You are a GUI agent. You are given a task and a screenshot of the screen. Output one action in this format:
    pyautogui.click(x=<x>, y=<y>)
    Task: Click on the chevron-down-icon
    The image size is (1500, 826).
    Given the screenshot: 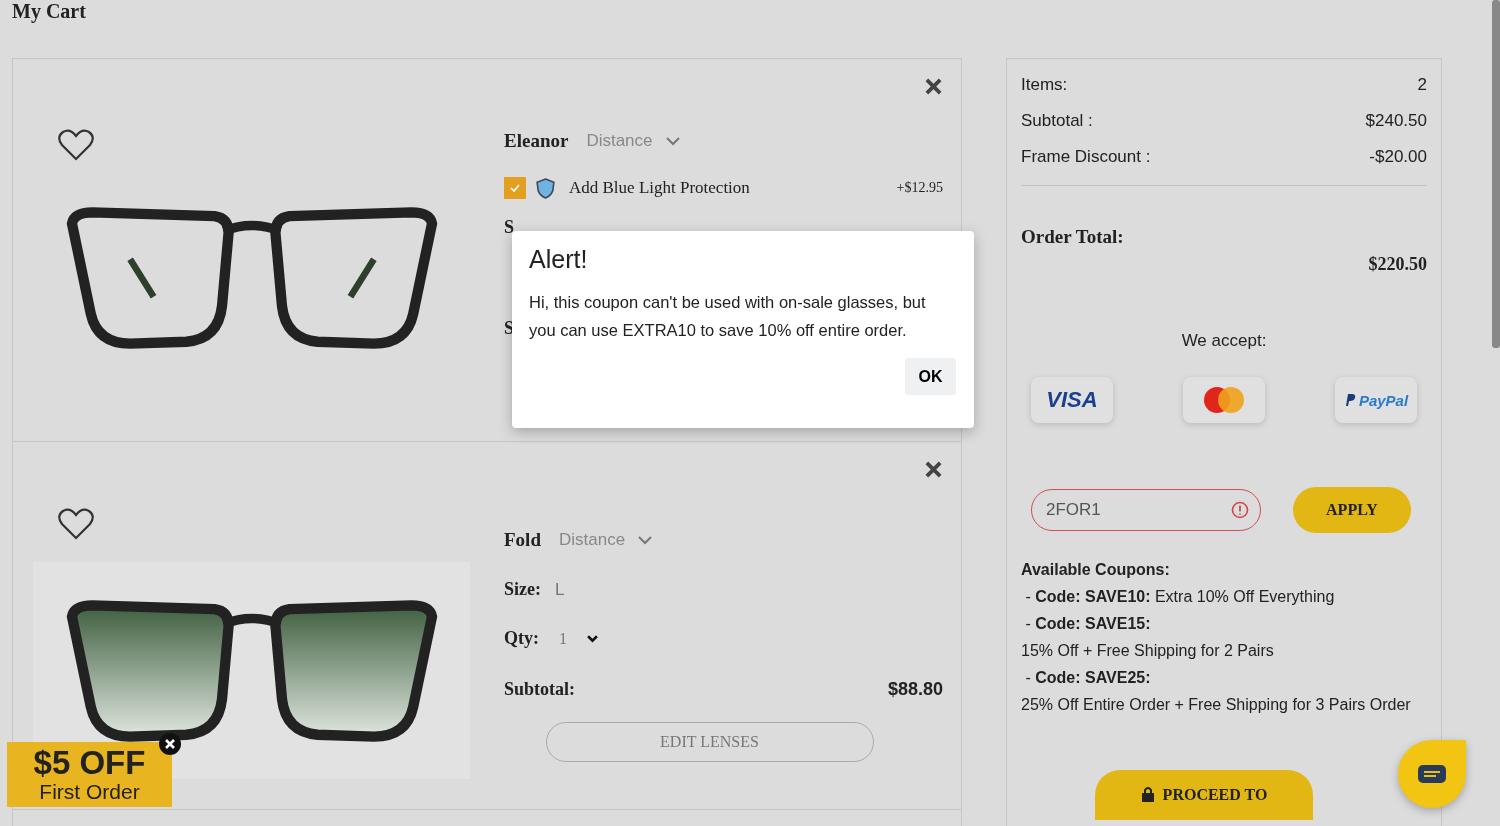 What is the action you would take?
    pyautogui.click(x=592, y=638)
    